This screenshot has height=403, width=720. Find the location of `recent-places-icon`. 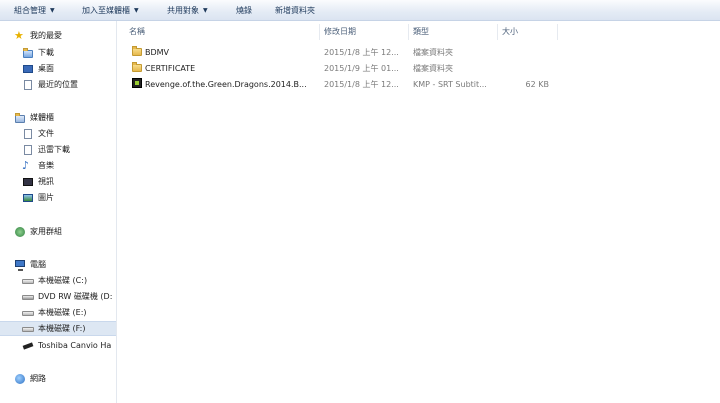

recent-places-icon is located at coordinates (28, 85).